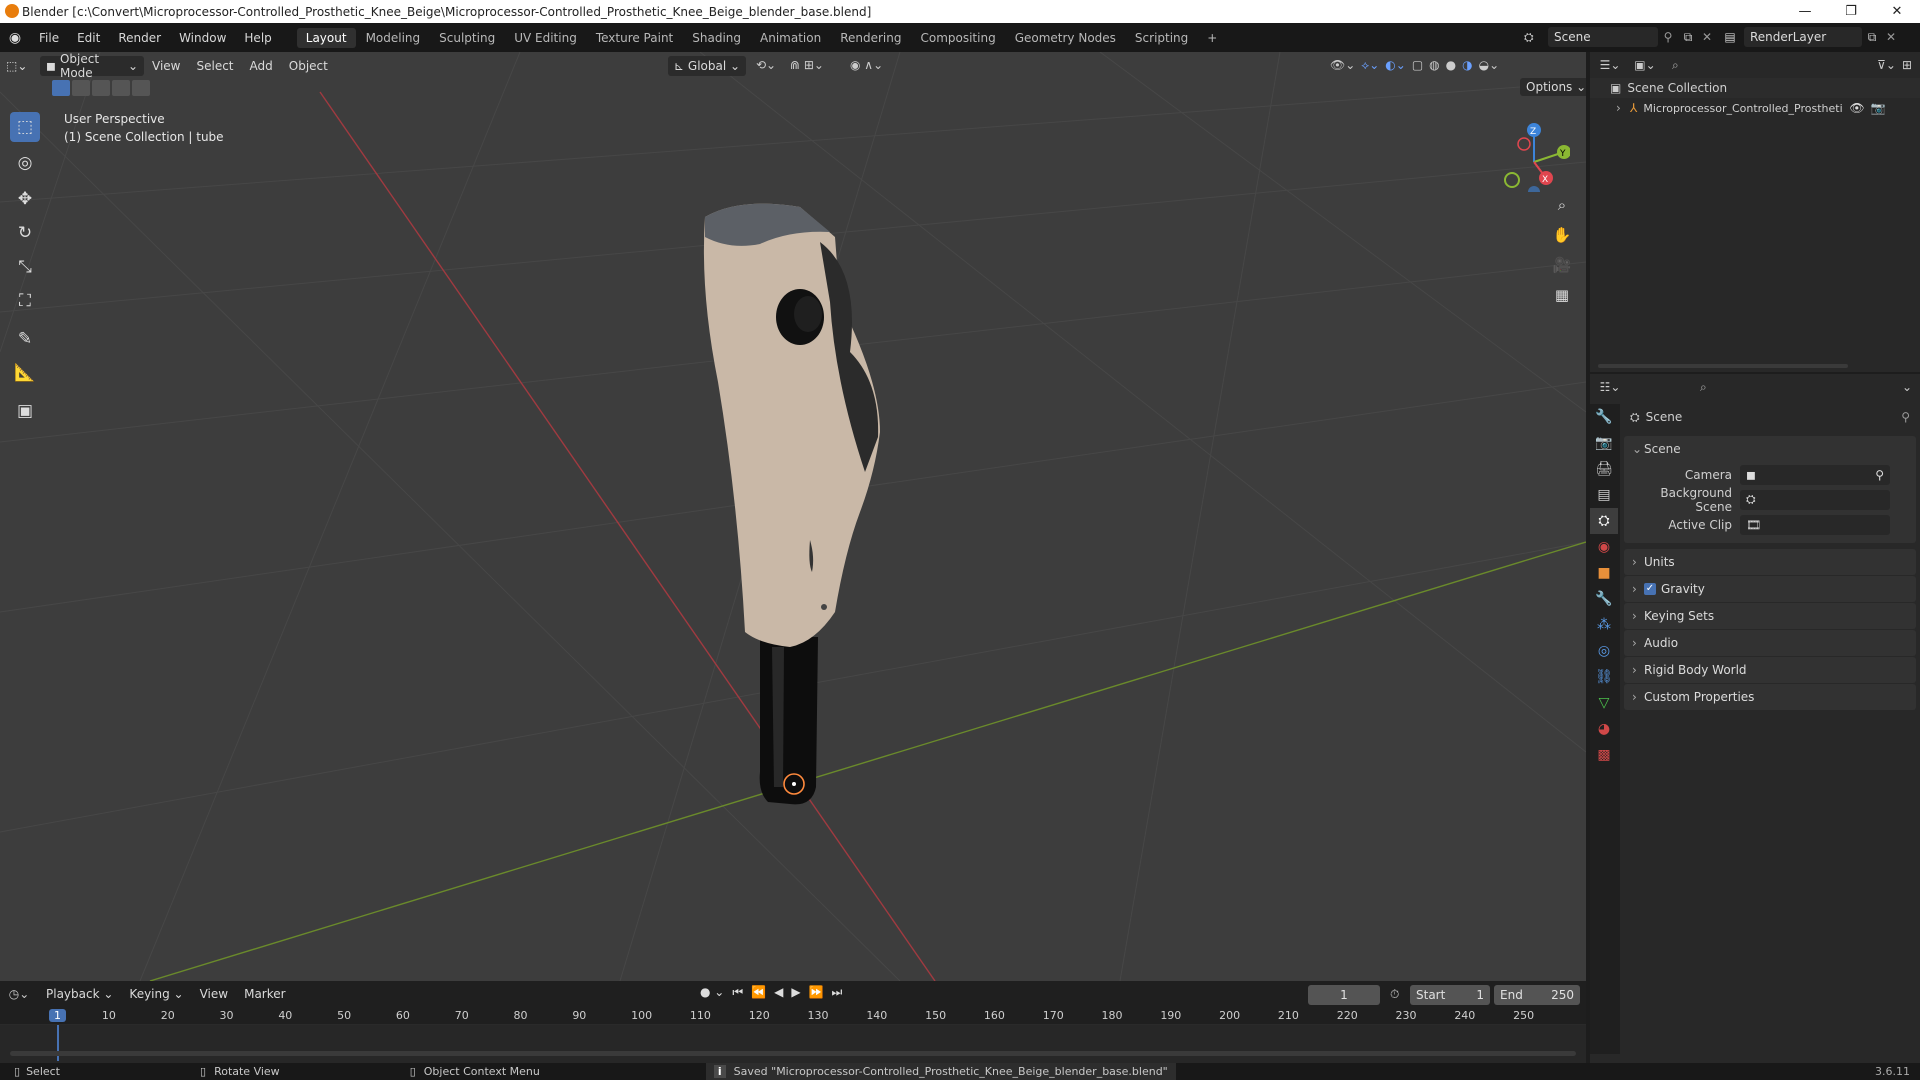 This screenshot has height=1080, width=1920. Describe the element at coordinates (393, 38) in the screenshot. I see `tab-modeling: Modeling` at that location.